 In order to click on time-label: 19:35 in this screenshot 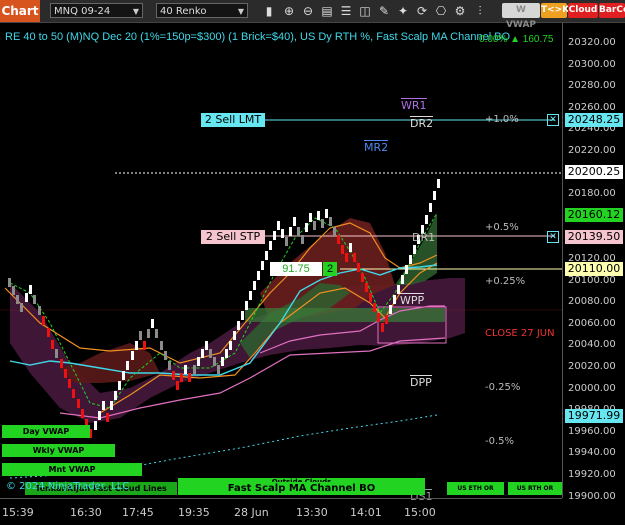, I will do `click(194, 512)`.